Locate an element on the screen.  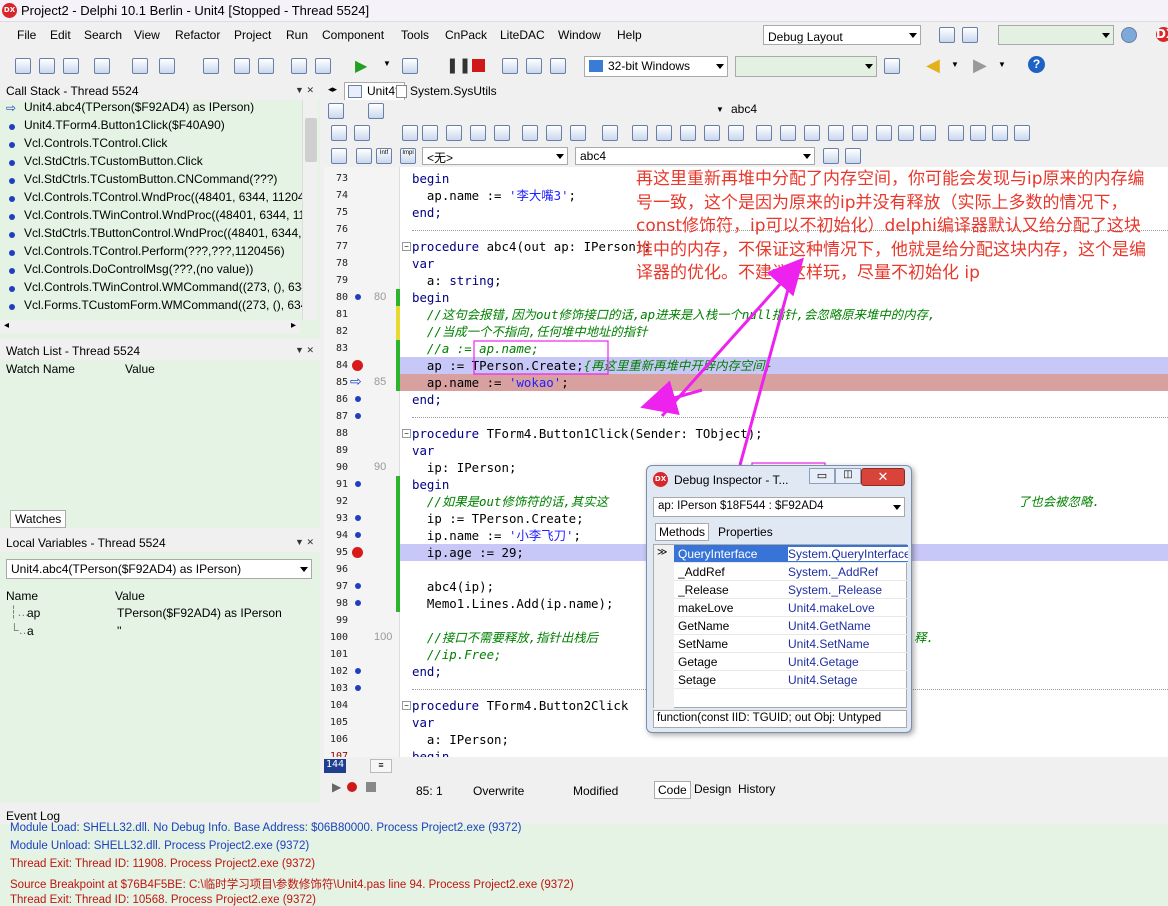
stop-icon is located at coordinates (478, 65).